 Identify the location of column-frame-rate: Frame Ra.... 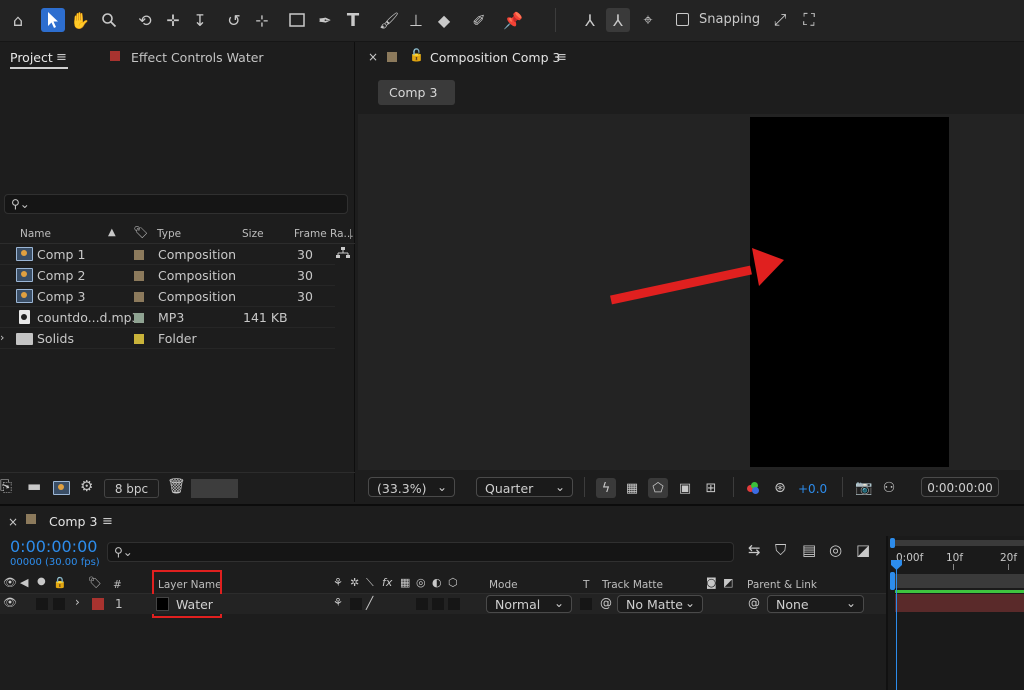
(324, 234).